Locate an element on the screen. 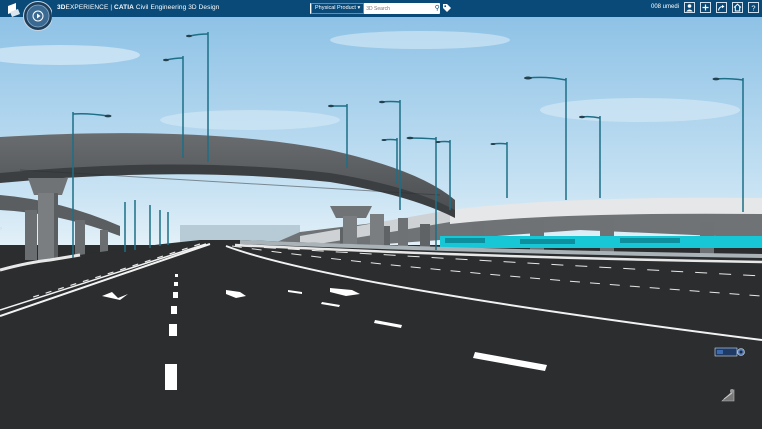  user-icon is located at coordinates (689, 7).